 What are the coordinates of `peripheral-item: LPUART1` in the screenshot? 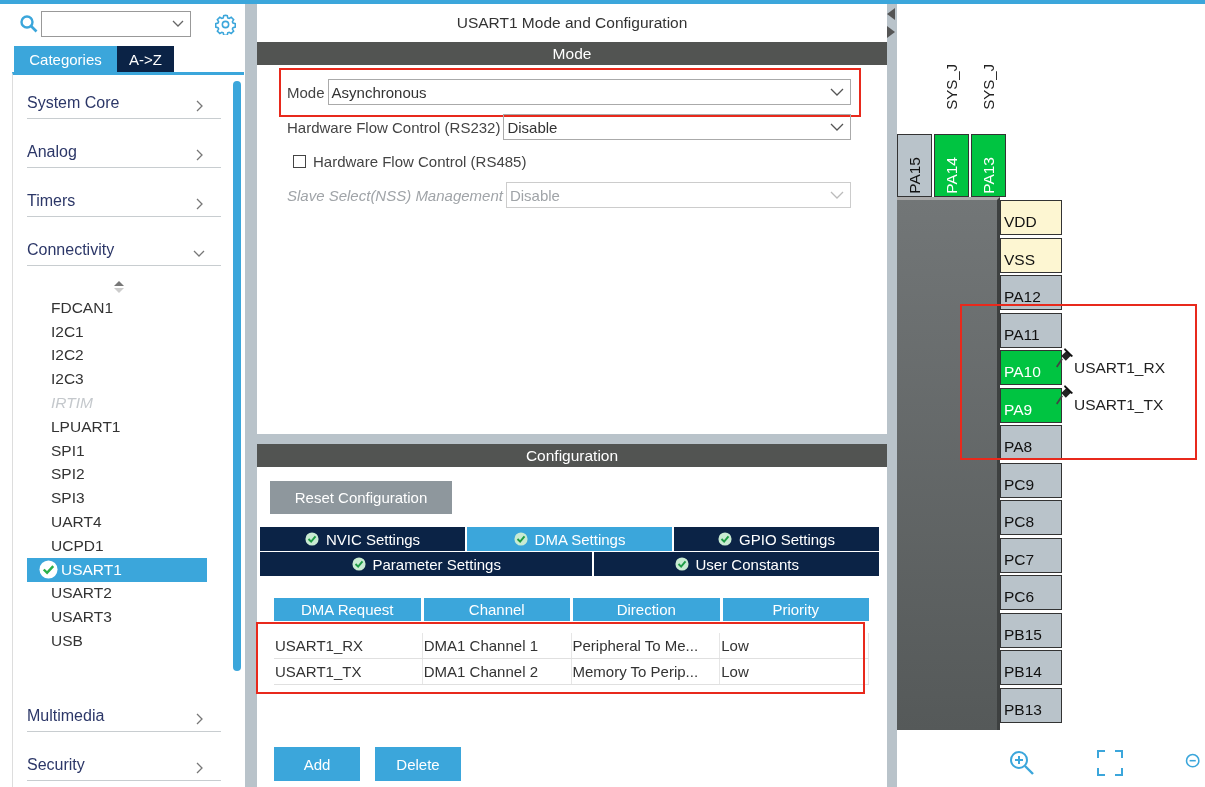 It's located at (117, 427).